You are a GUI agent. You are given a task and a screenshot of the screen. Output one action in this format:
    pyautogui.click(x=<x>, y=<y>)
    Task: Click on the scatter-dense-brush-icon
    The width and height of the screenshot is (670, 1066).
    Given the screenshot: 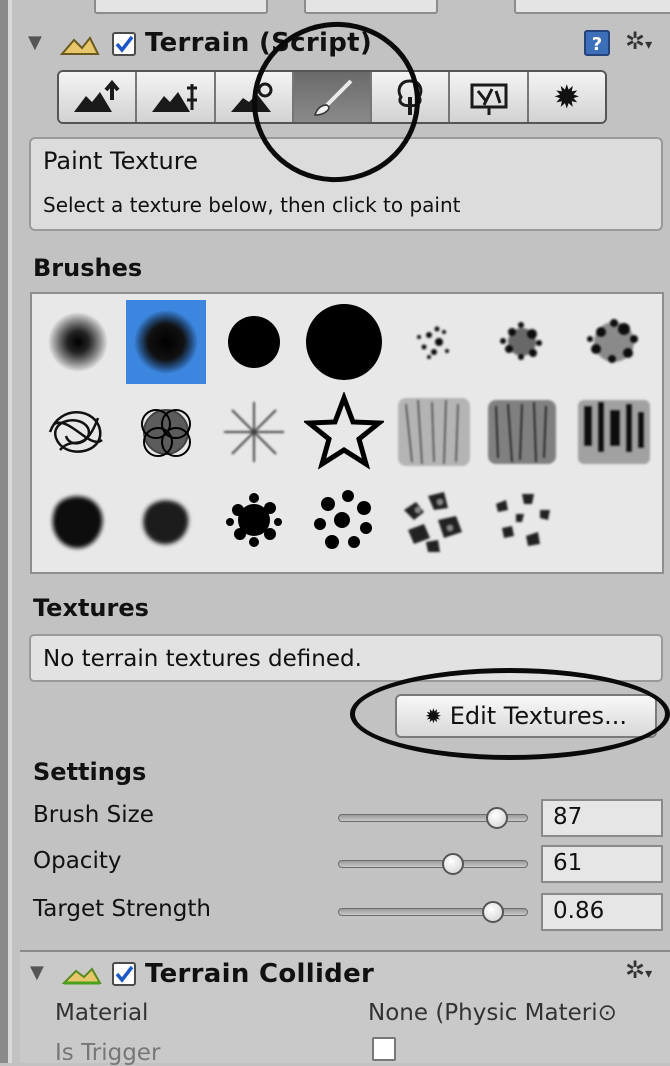 What is the action you would take?
    pyautogui.click(x=521, y=341)
    